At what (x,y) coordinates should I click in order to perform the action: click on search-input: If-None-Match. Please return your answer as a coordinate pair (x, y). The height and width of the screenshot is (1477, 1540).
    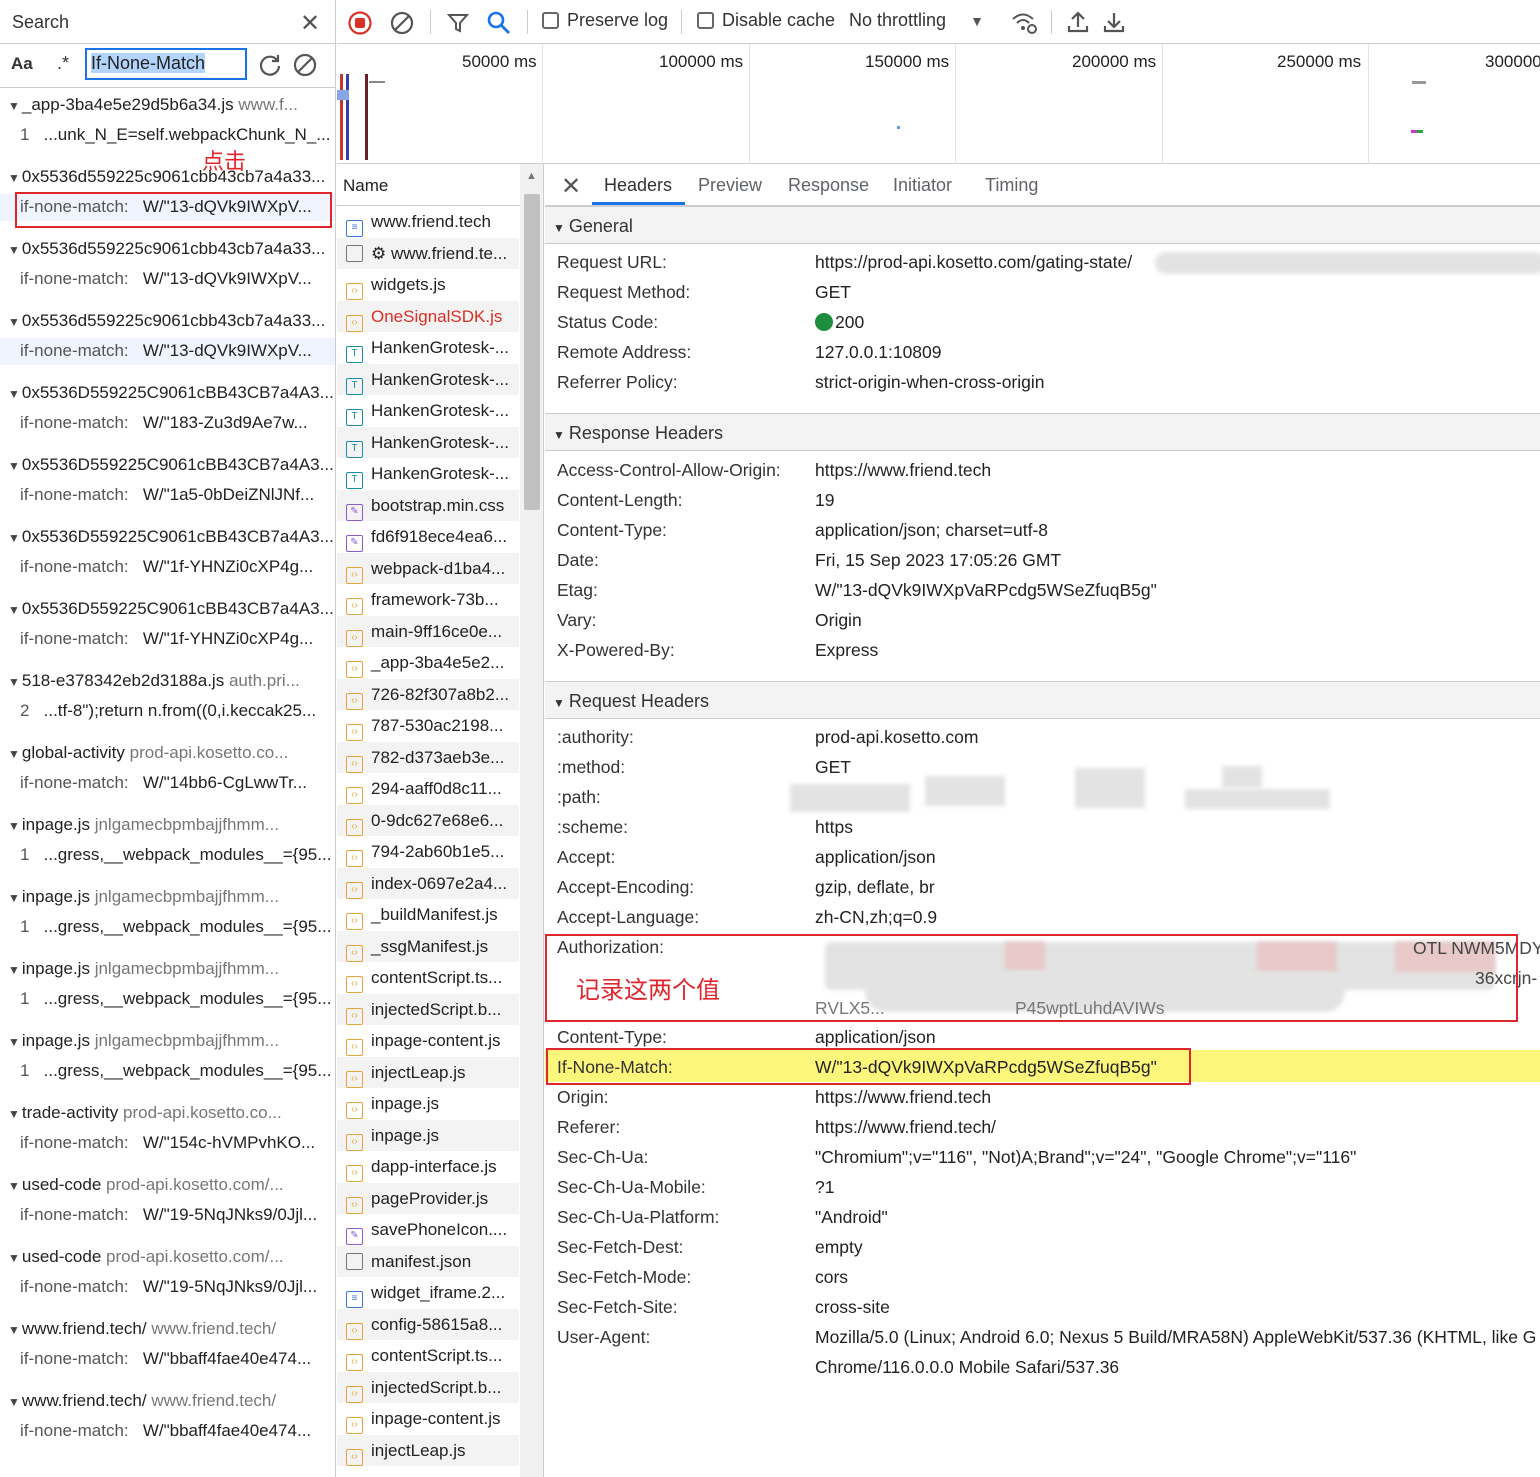
    Looking at the image, I should click on (166, 64).